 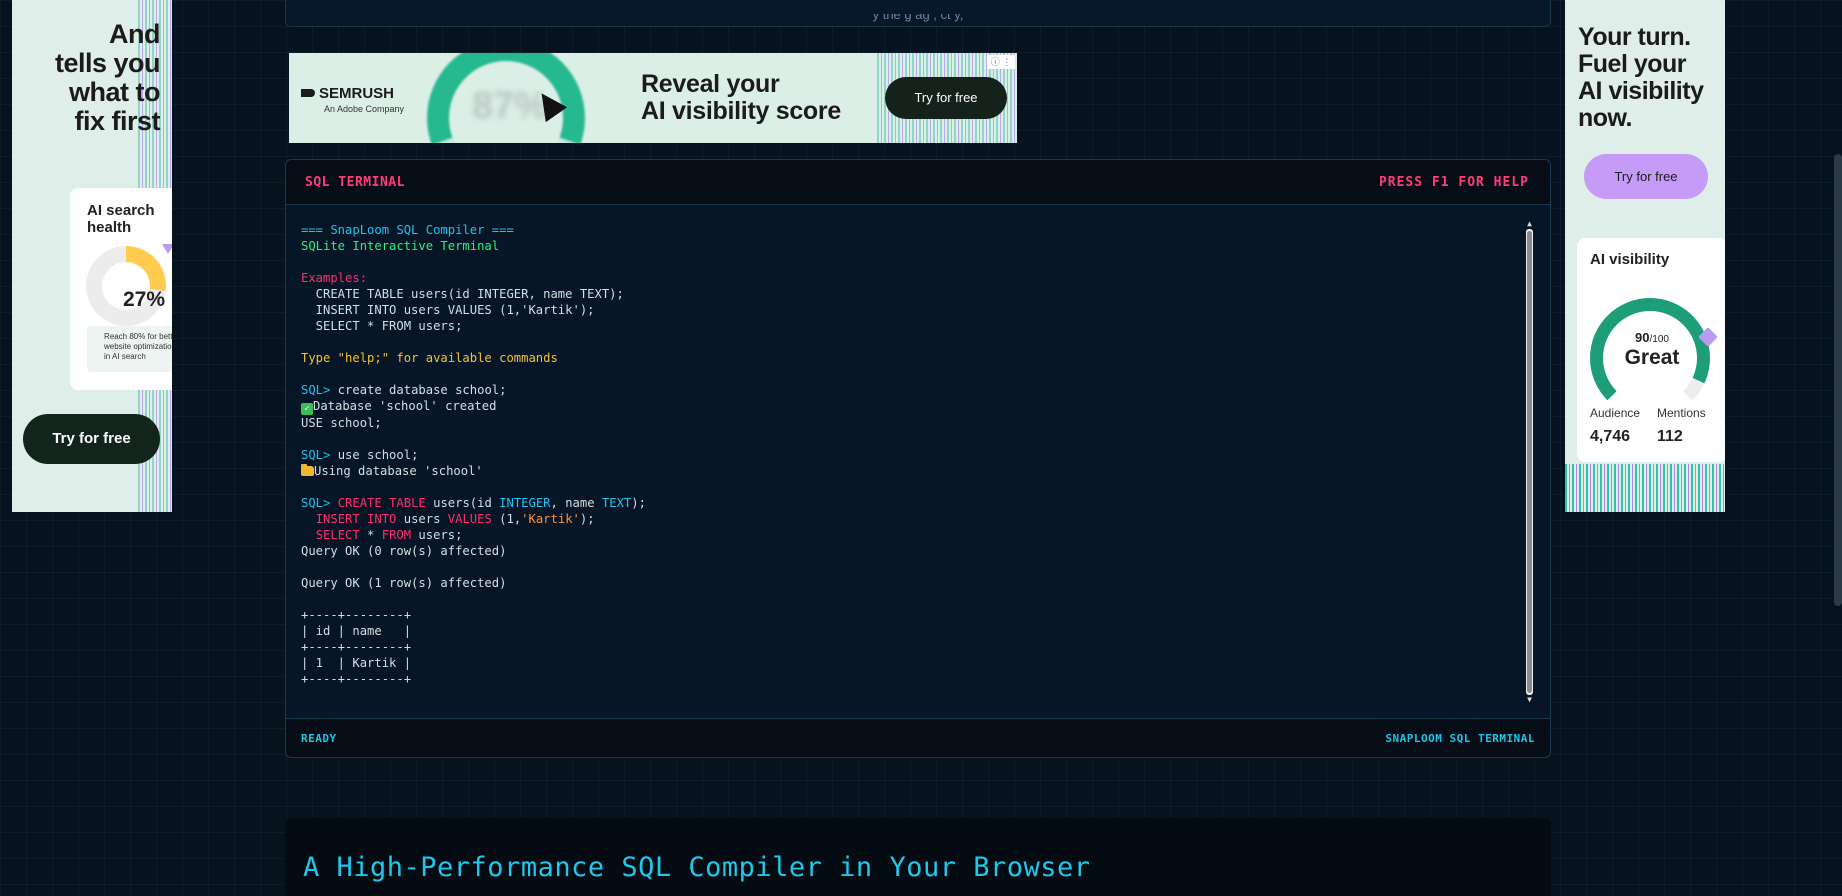 I want to click on sql-type: INTEGER, so click(x=525, y=503).